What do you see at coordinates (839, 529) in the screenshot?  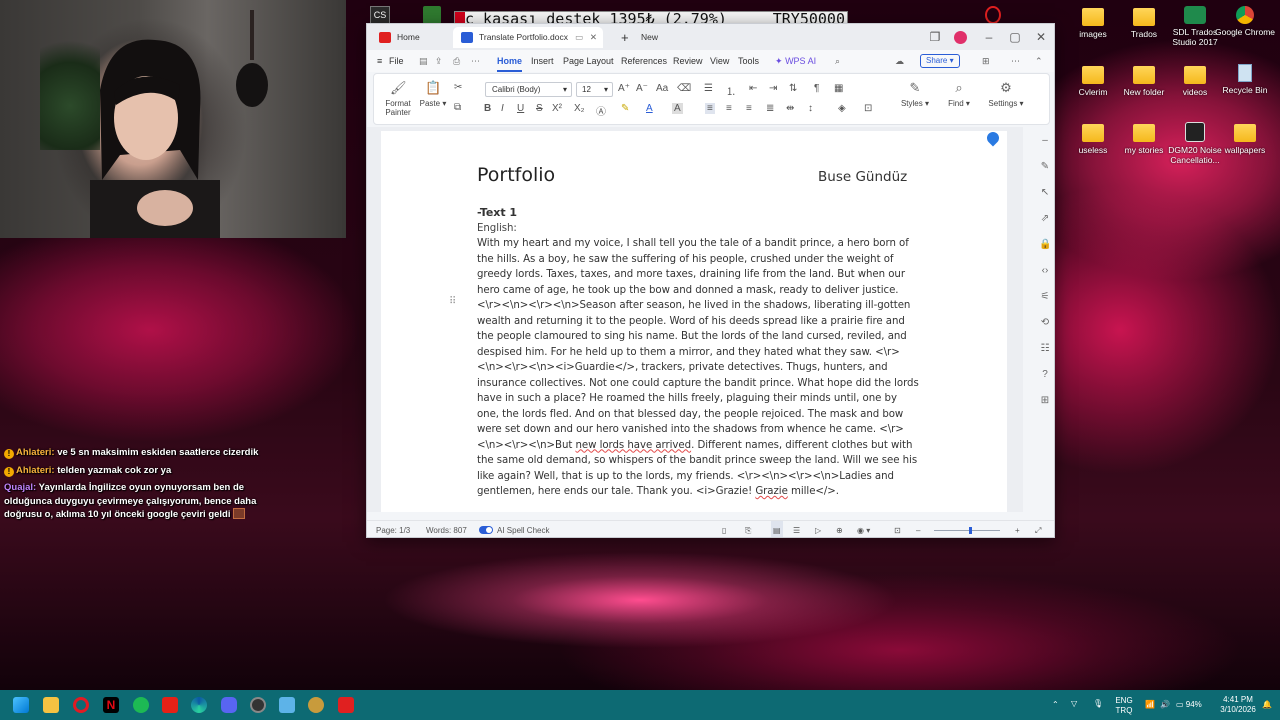 I see `globe-icon: ⊕` at bounding box center [839, 529].